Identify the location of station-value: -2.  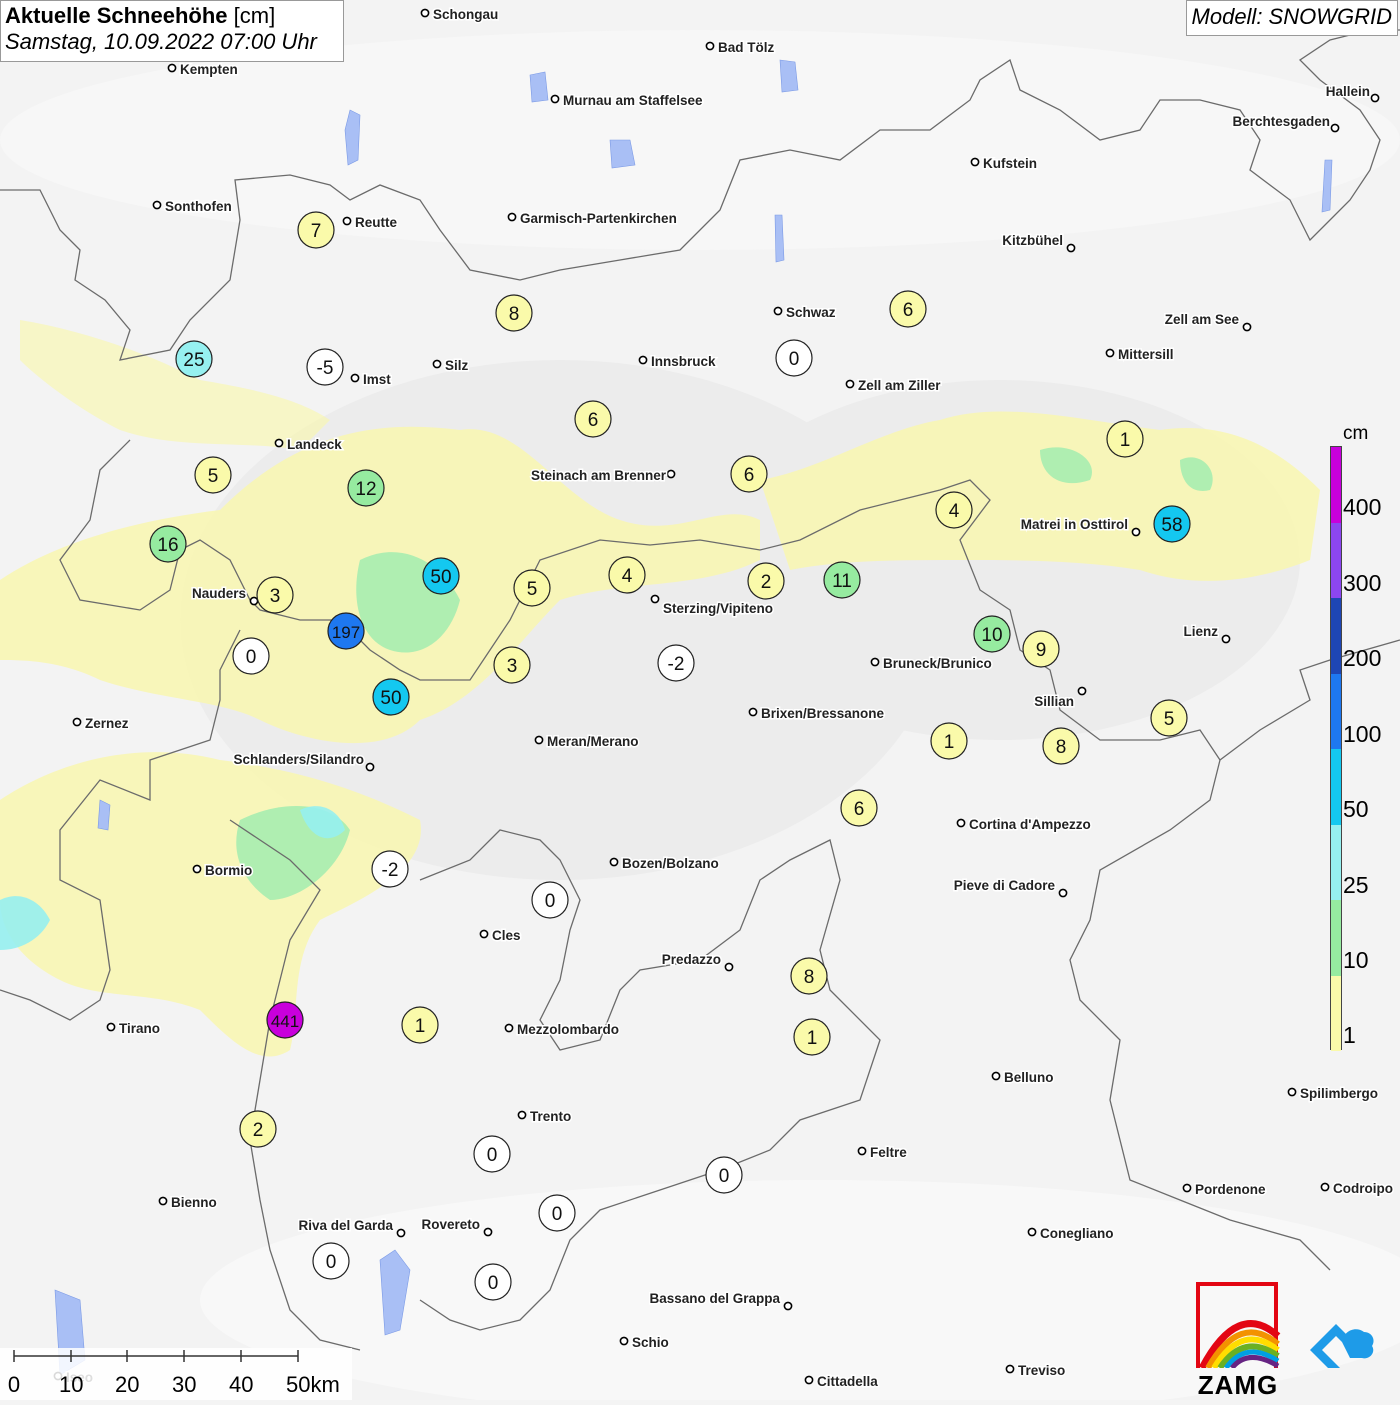
(390, 870).